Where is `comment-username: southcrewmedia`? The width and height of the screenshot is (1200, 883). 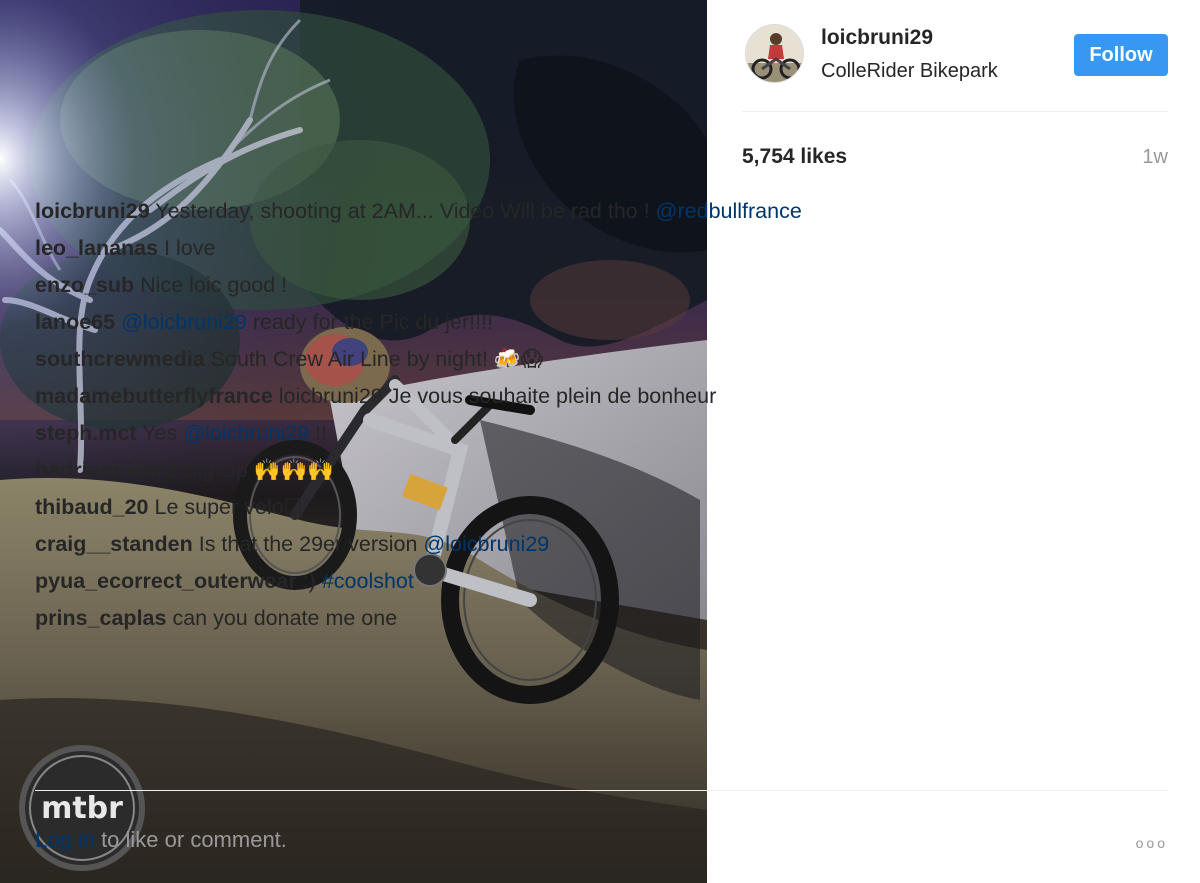 comment-username: southcrewmedia is located at coordinates (120, 359).